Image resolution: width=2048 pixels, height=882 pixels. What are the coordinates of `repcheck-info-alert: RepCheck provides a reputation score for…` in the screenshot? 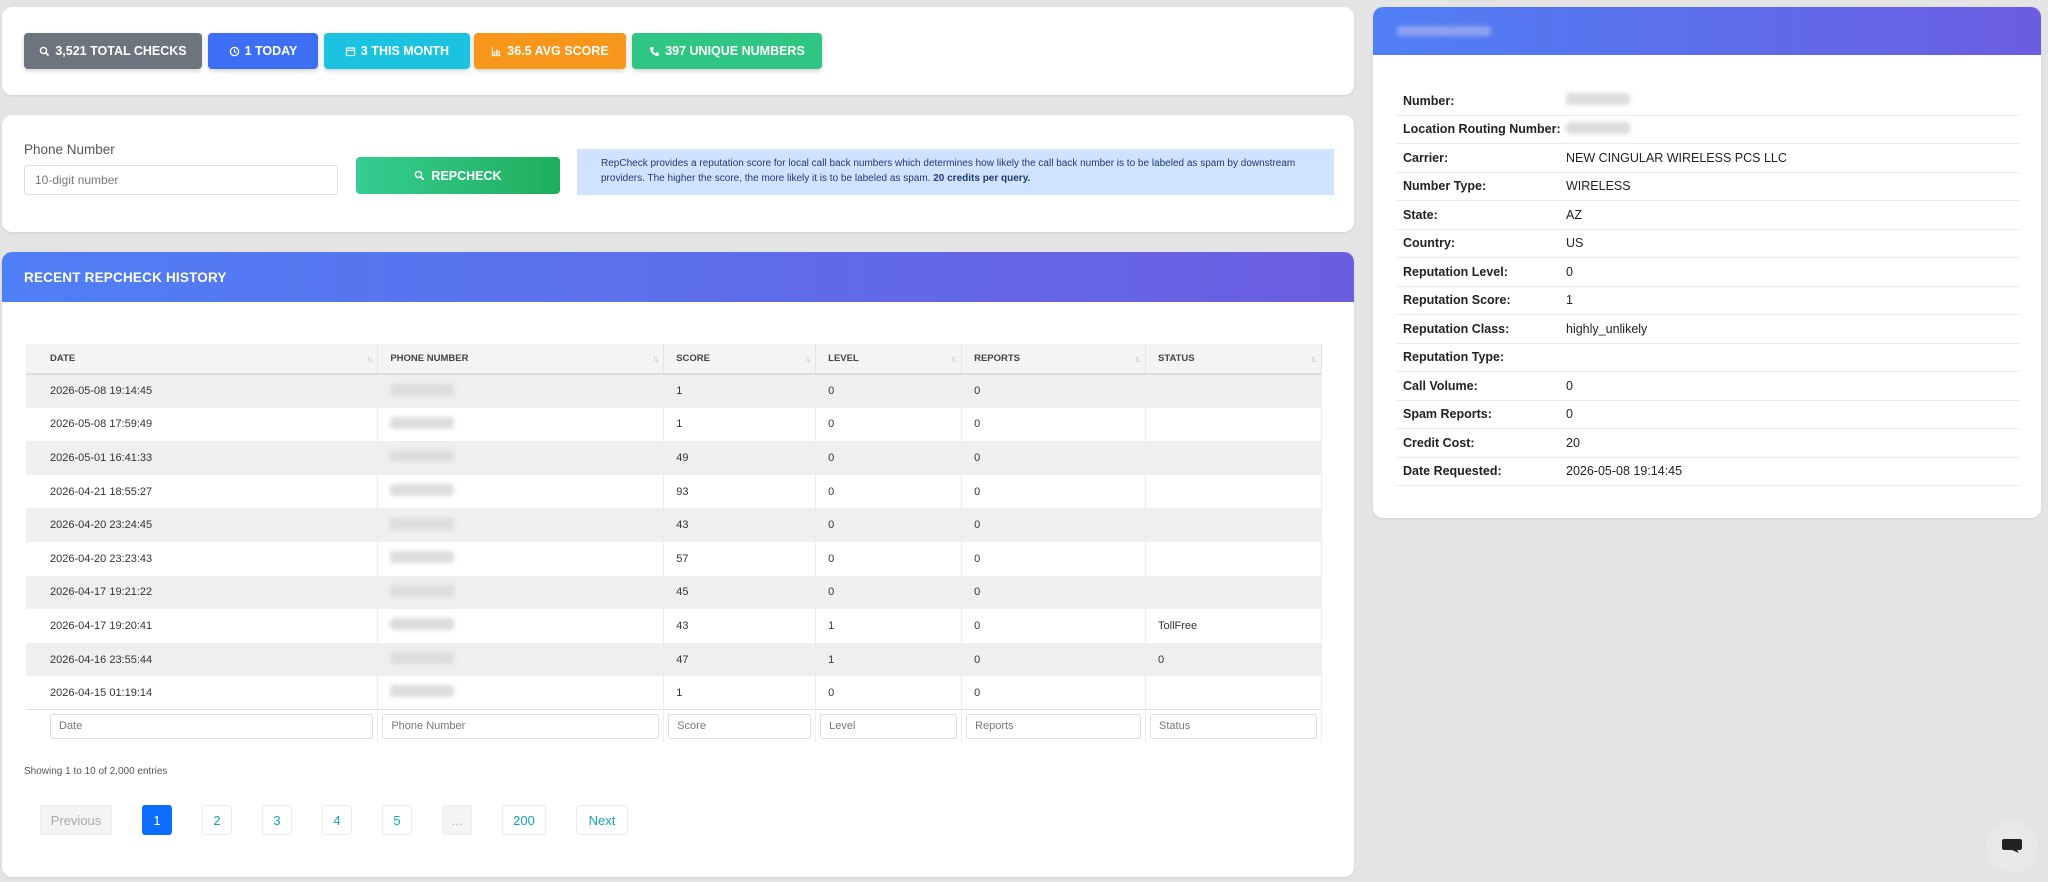 It's located at (955, 172).